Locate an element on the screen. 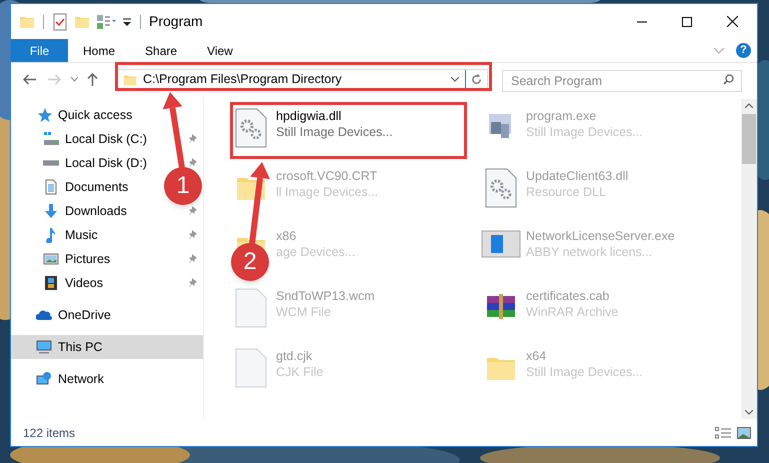 The image size is (769, 463). properties-icon is located at coordinates (106, 22).